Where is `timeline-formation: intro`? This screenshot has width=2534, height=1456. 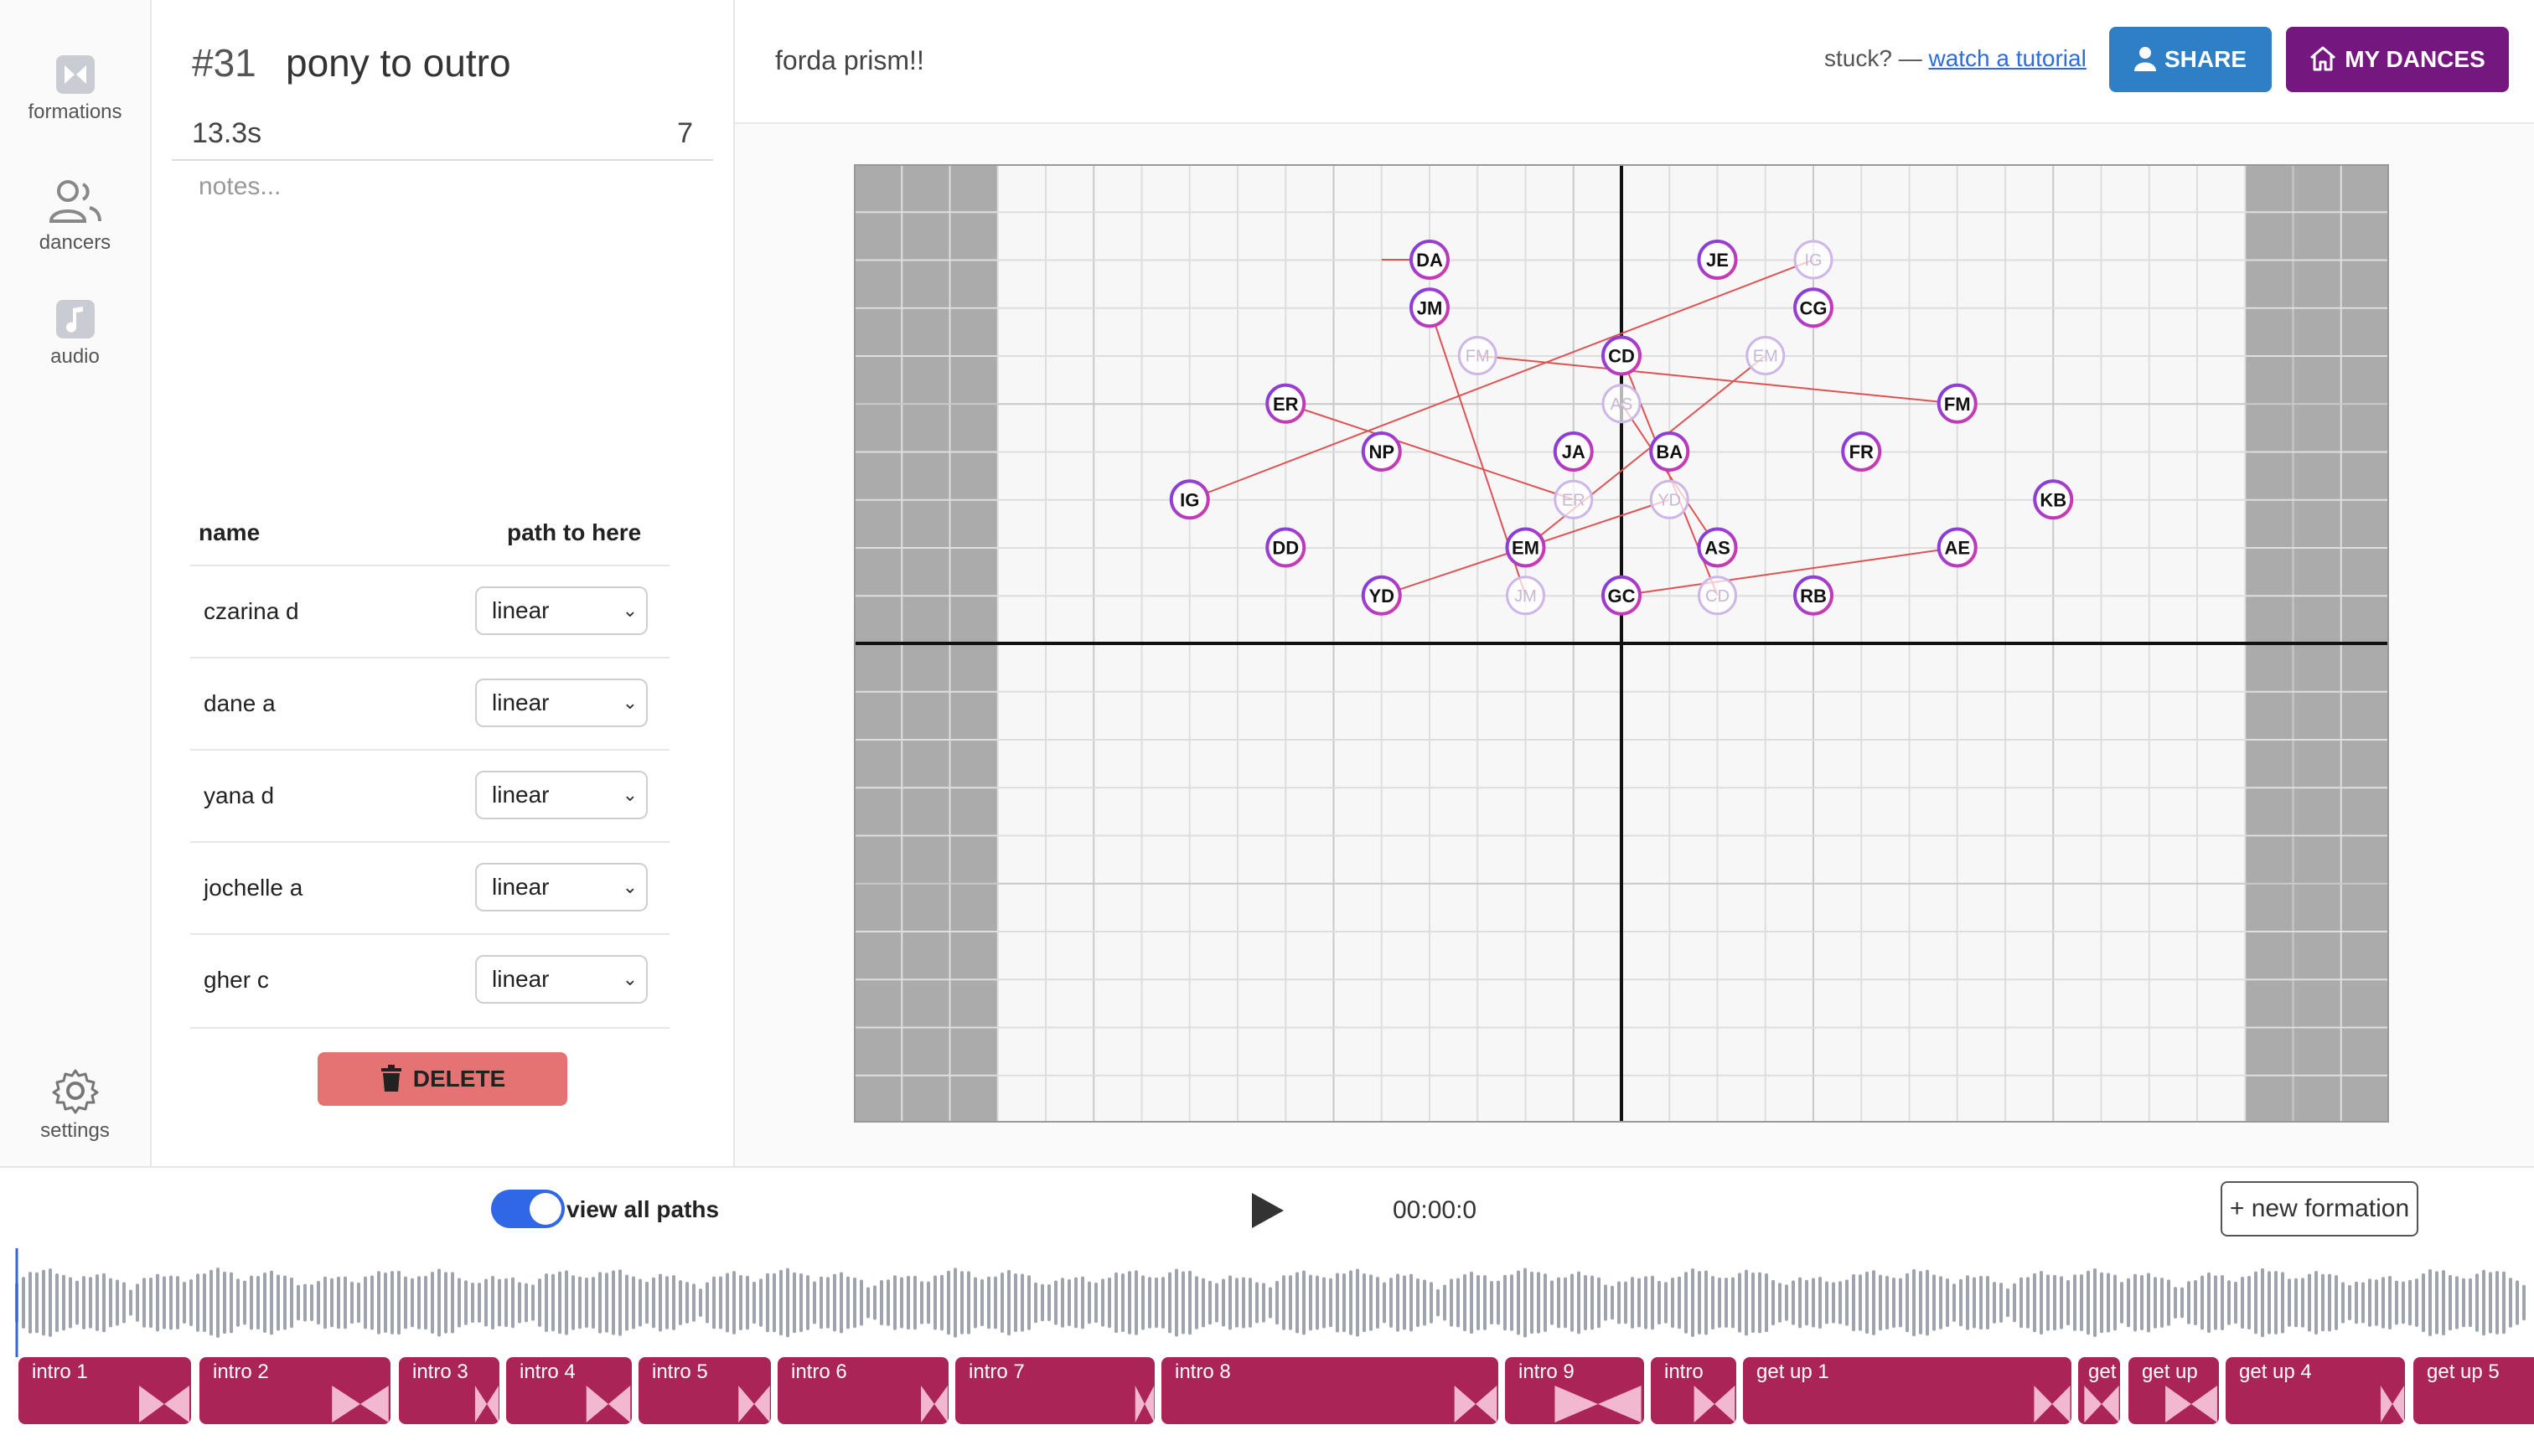
timeline-formation: intro is located at coordinates (1693, 1390).